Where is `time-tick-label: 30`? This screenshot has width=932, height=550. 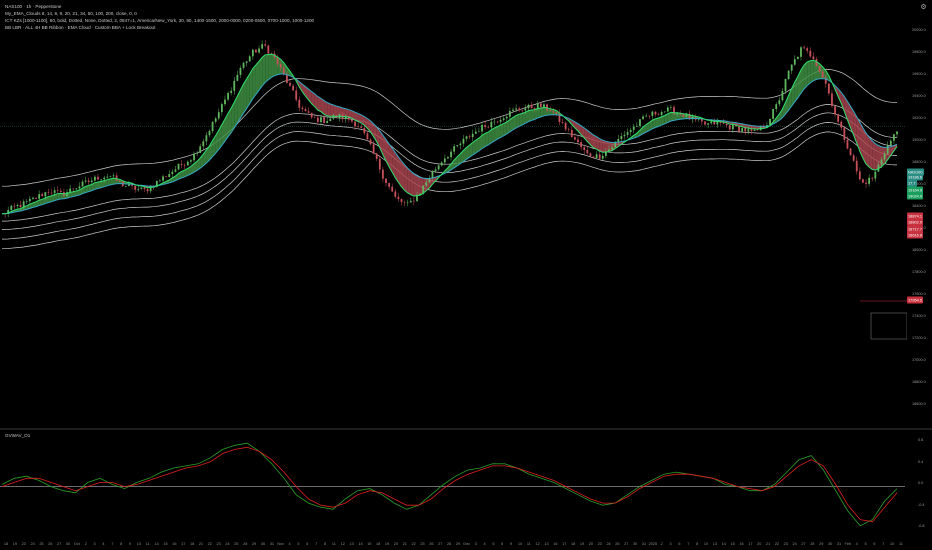 time-tick-label: 30 is located at coordinates (68, 544).